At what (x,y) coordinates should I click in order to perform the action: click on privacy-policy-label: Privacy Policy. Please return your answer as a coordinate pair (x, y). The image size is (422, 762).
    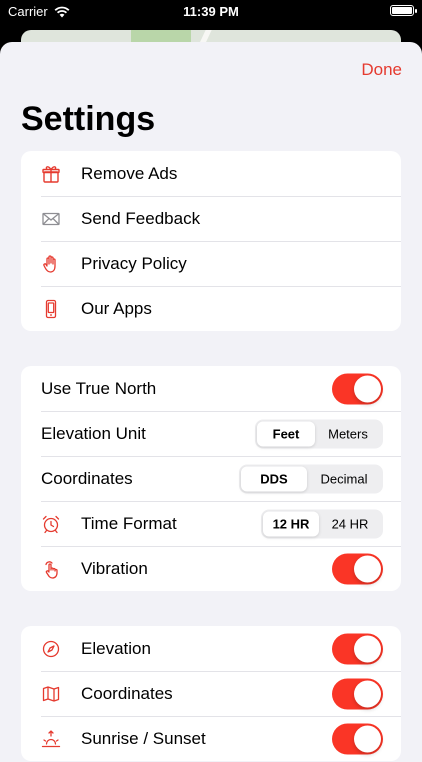
    Looking at the image, I should click on (134, 263).